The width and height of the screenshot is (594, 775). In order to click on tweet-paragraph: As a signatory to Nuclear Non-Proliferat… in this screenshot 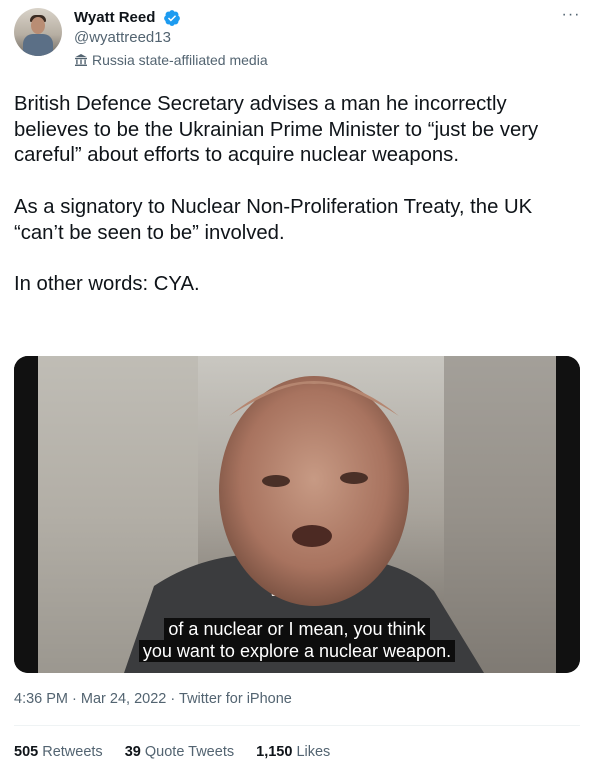, I will do `click(273, 219)`.